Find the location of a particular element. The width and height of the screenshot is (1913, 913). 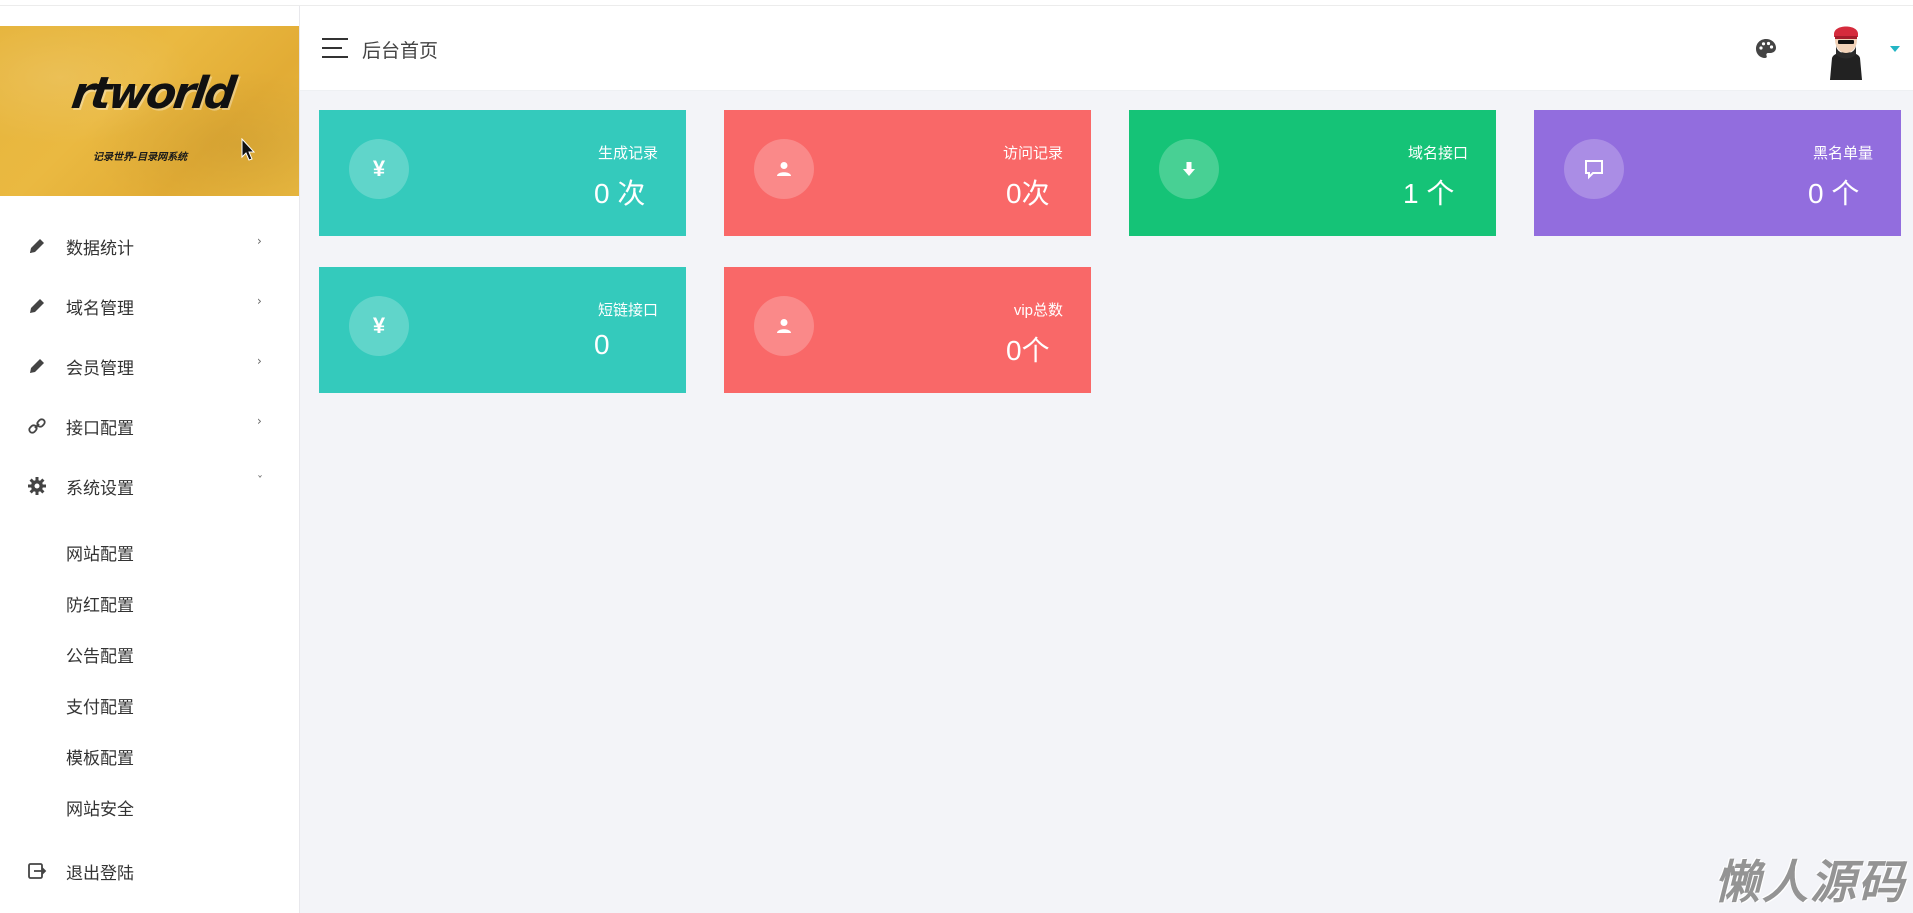

logo-banner: rtworld 记录世界-目录网系统 is located at coordinates (149, 111).